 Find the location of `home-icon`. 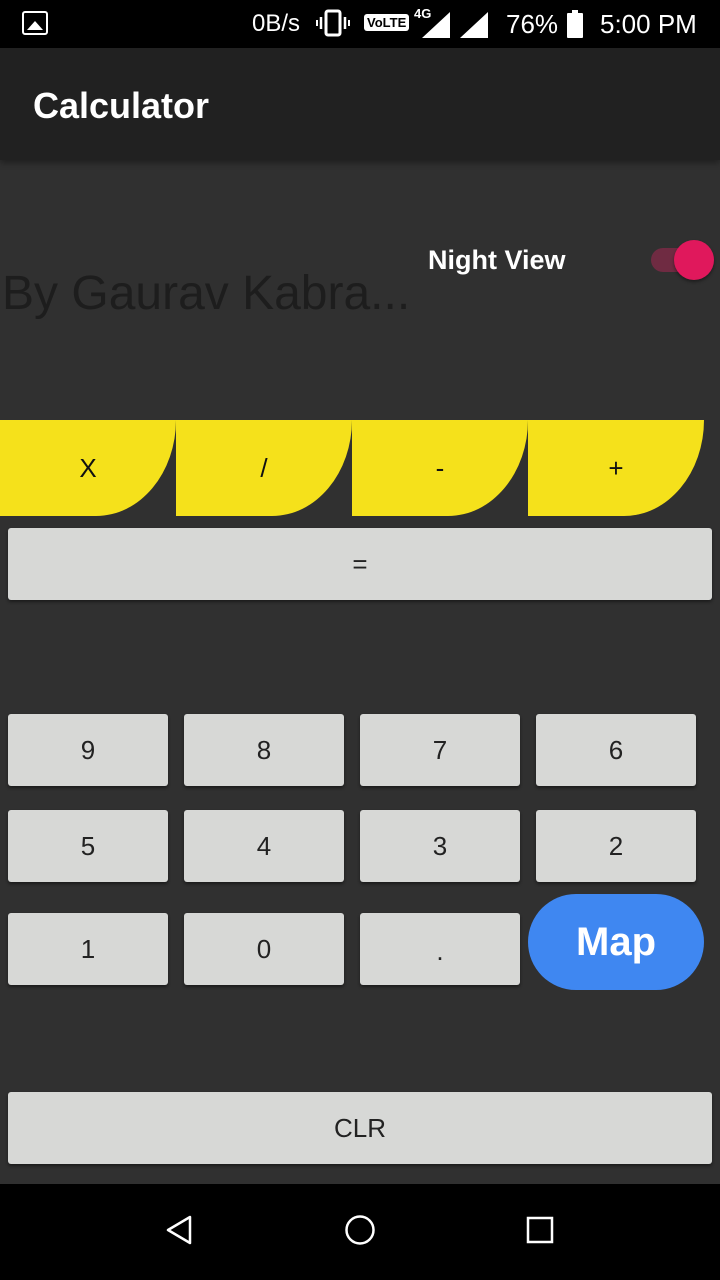

home-icon is located at coordinates (360, 1230).